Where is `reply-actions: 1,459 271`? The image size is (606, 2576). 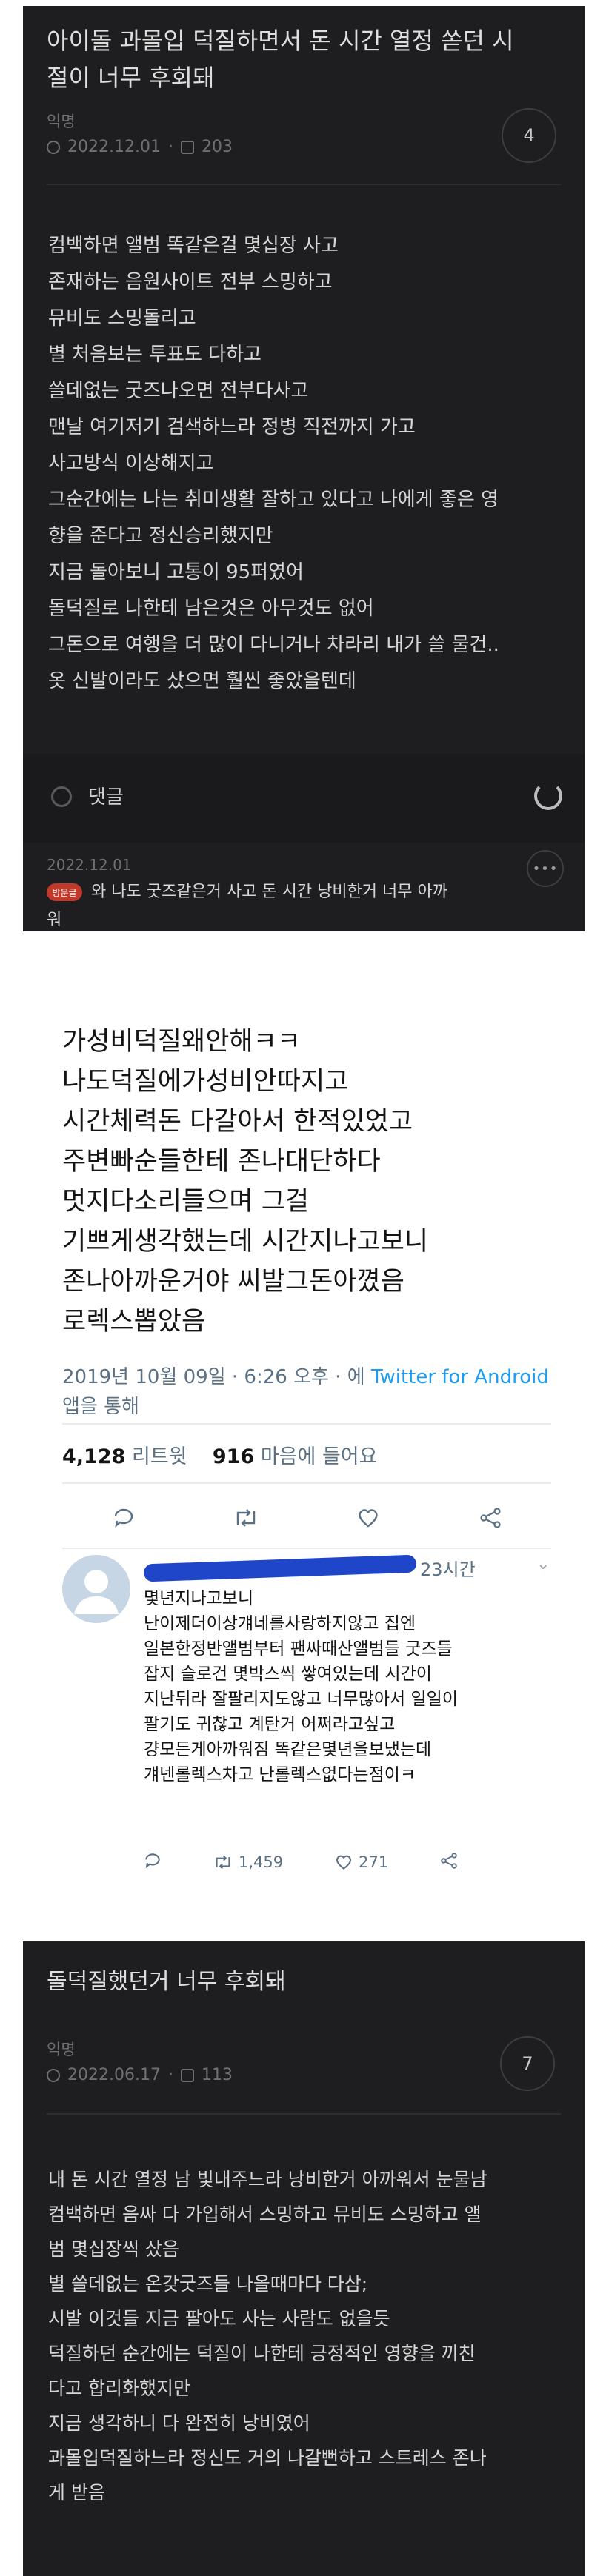
reply-actions: 1,459 271 is located at coordinates (351, 1862).